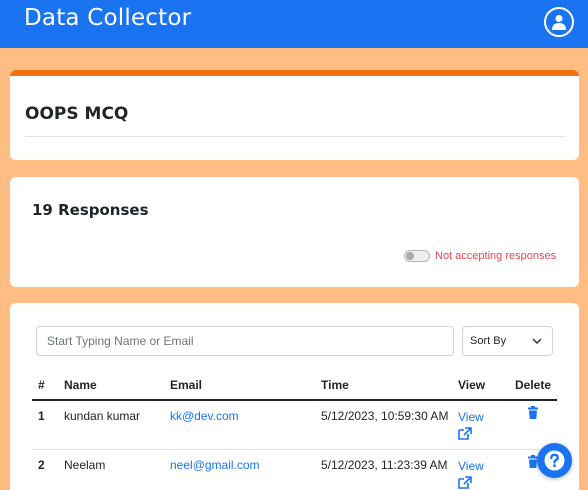 The height and width of the screenshot is (490, 588). What do you see at coordinates (186, 385) in the screenshot?
I see `column-header-email: Email` at bounding box center [186, 385].